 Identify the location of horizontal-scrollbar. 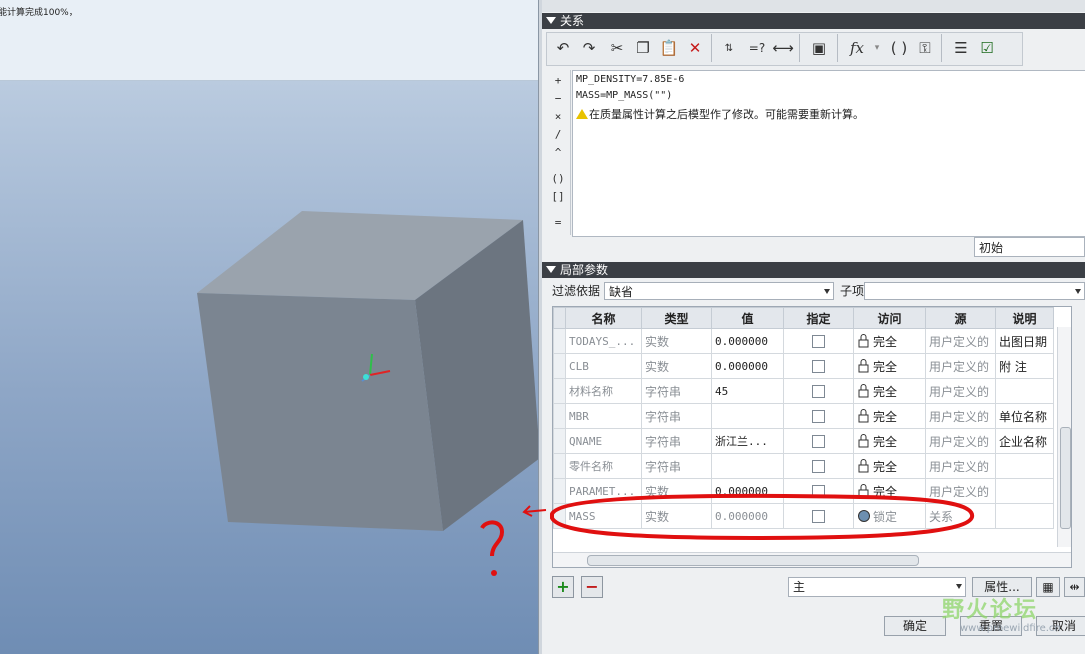
(812, 559).